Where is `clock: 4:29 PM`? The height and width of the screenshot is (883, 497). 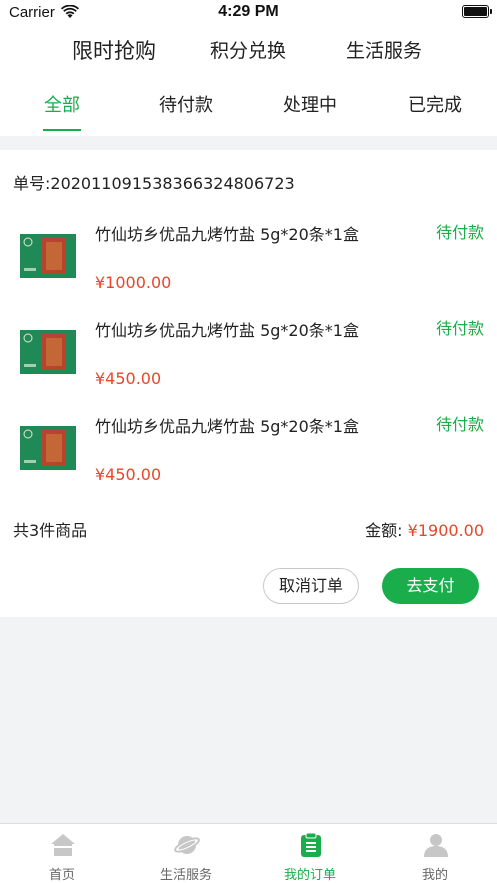 clock: 4:29 PM is located at coordinates (248, 11).